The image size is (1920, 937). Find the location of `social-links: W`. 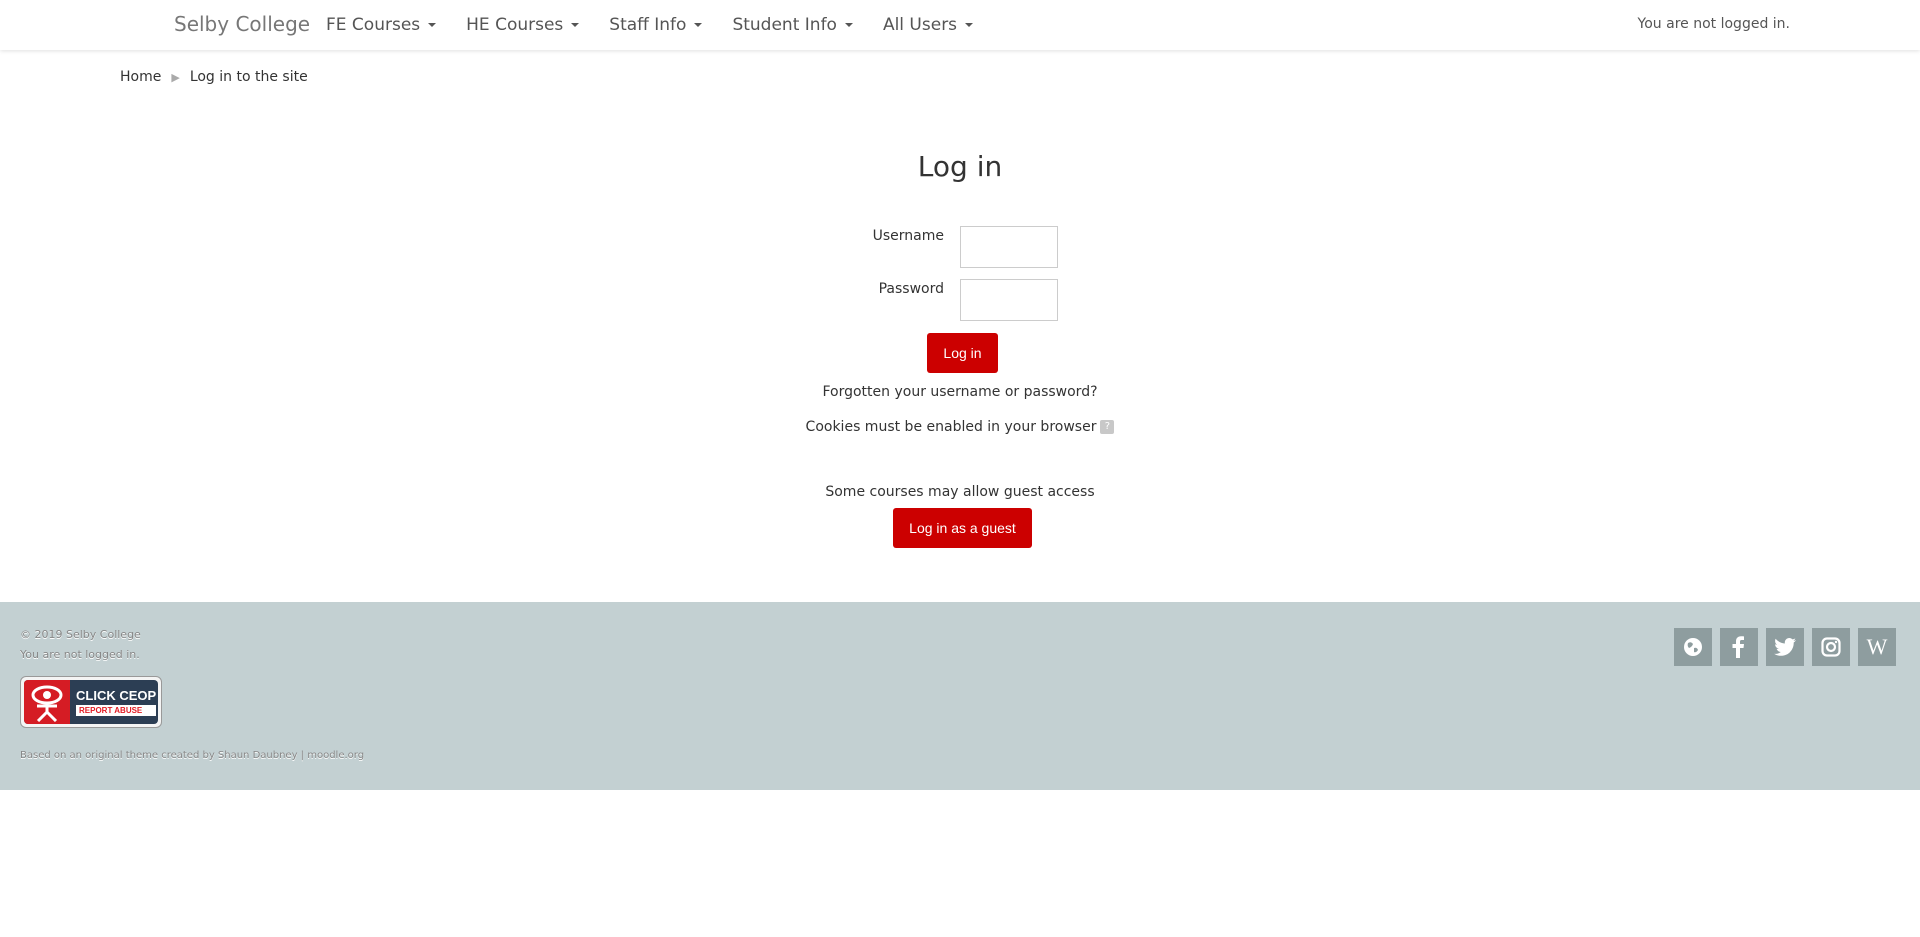

social-links: W is located at coordinates (1781, 647).